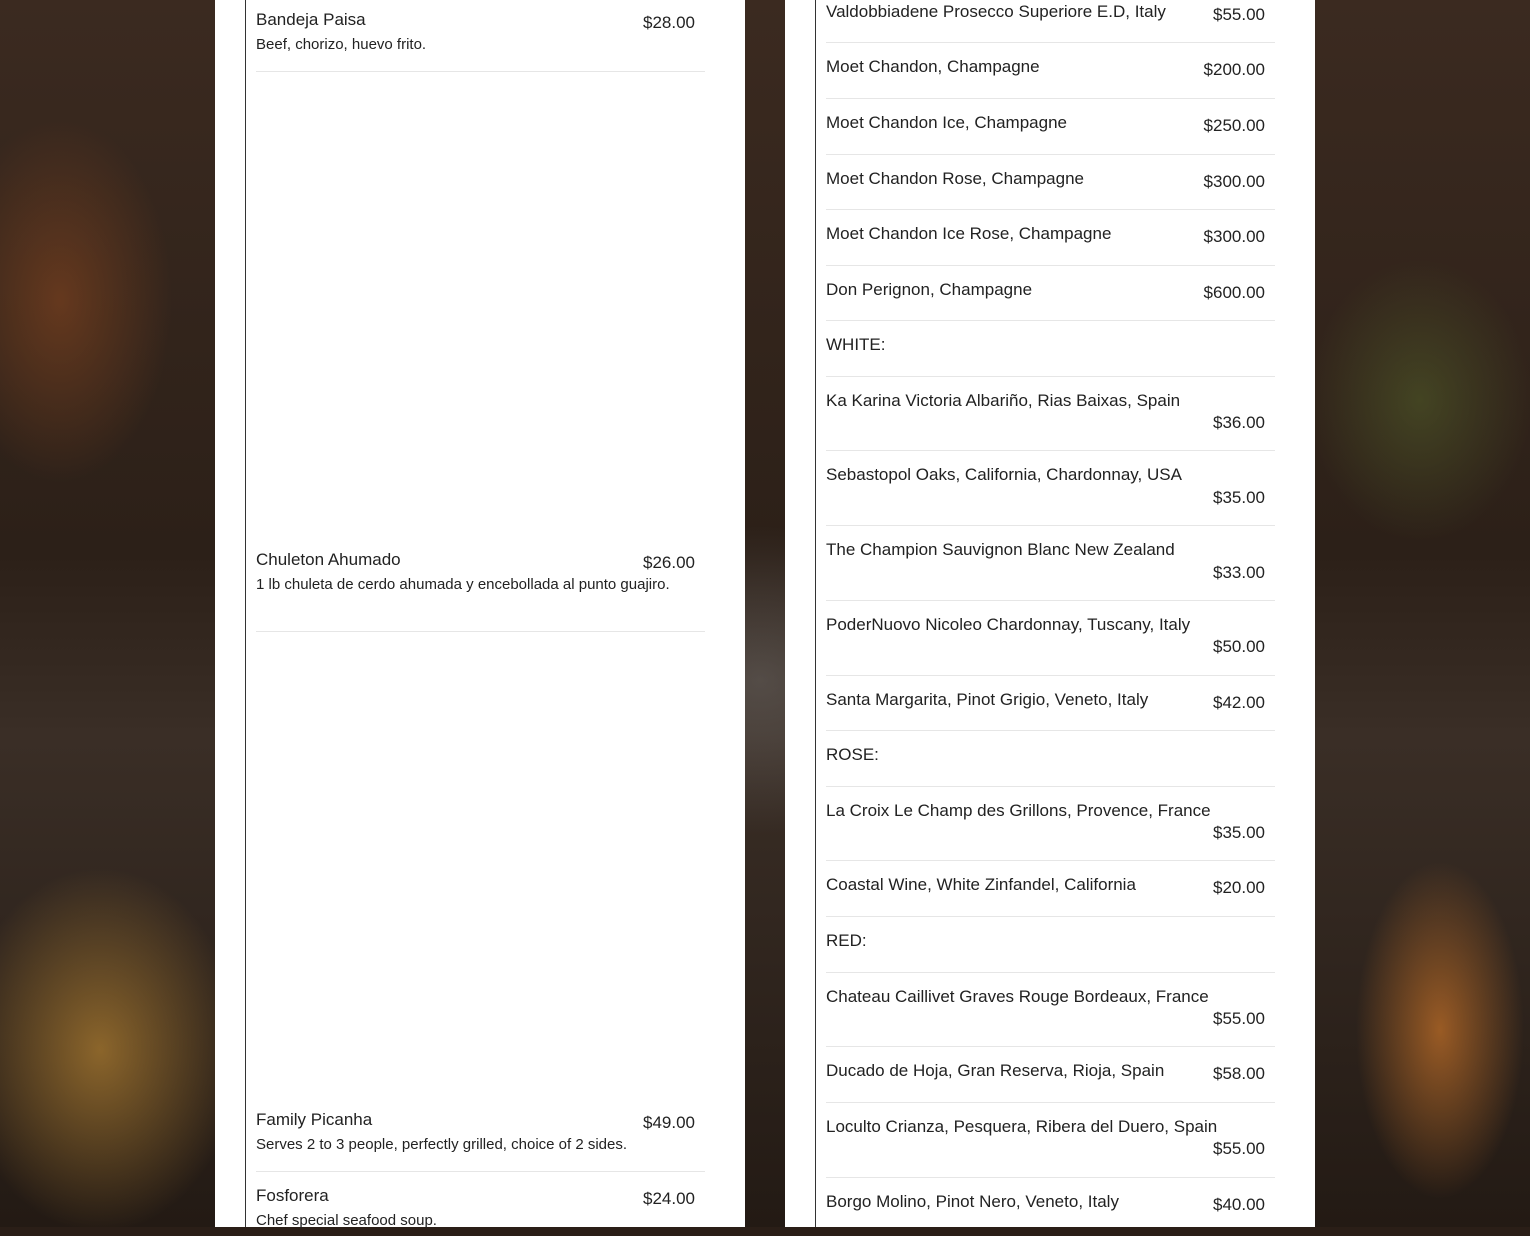 This screenshot has height=1236, width=1530. What do you see at coordinates (852, 754) in the screenshot?
I see `wine-section-label: ROSE:` at bounding box center [852, 754].